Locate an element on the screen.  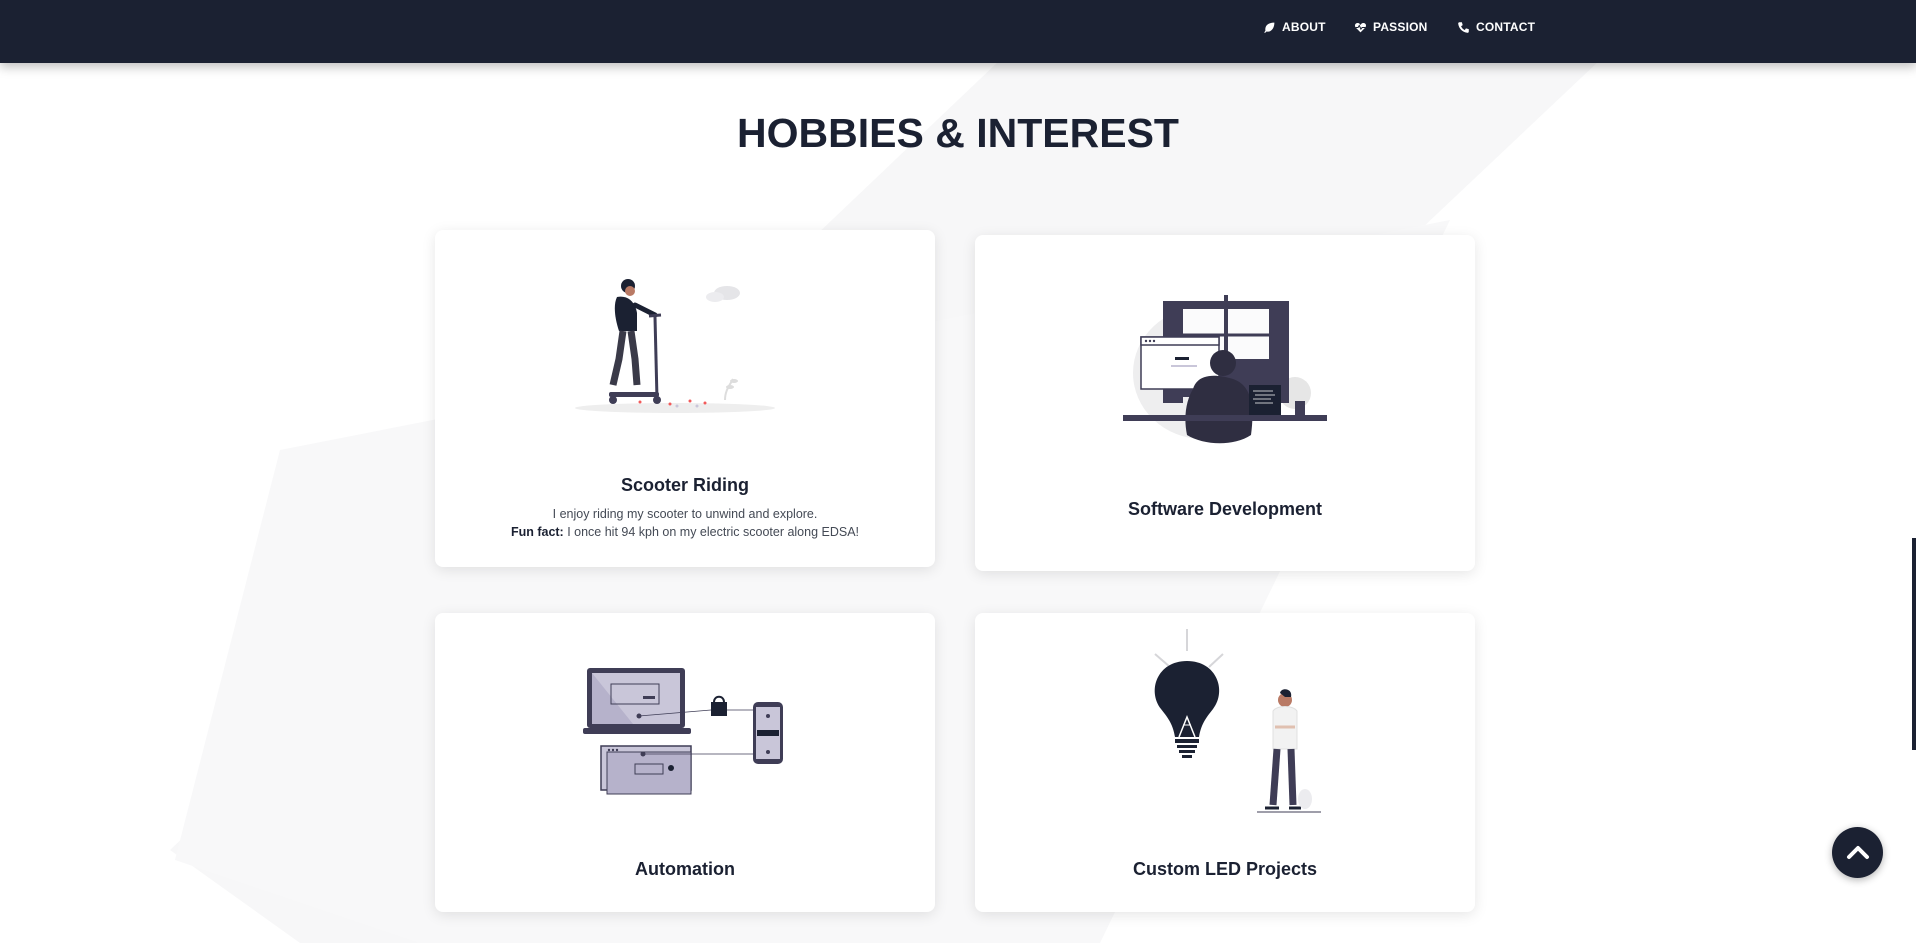
nav-contact-label: CONTACT is located at coordinates (1506, 27).